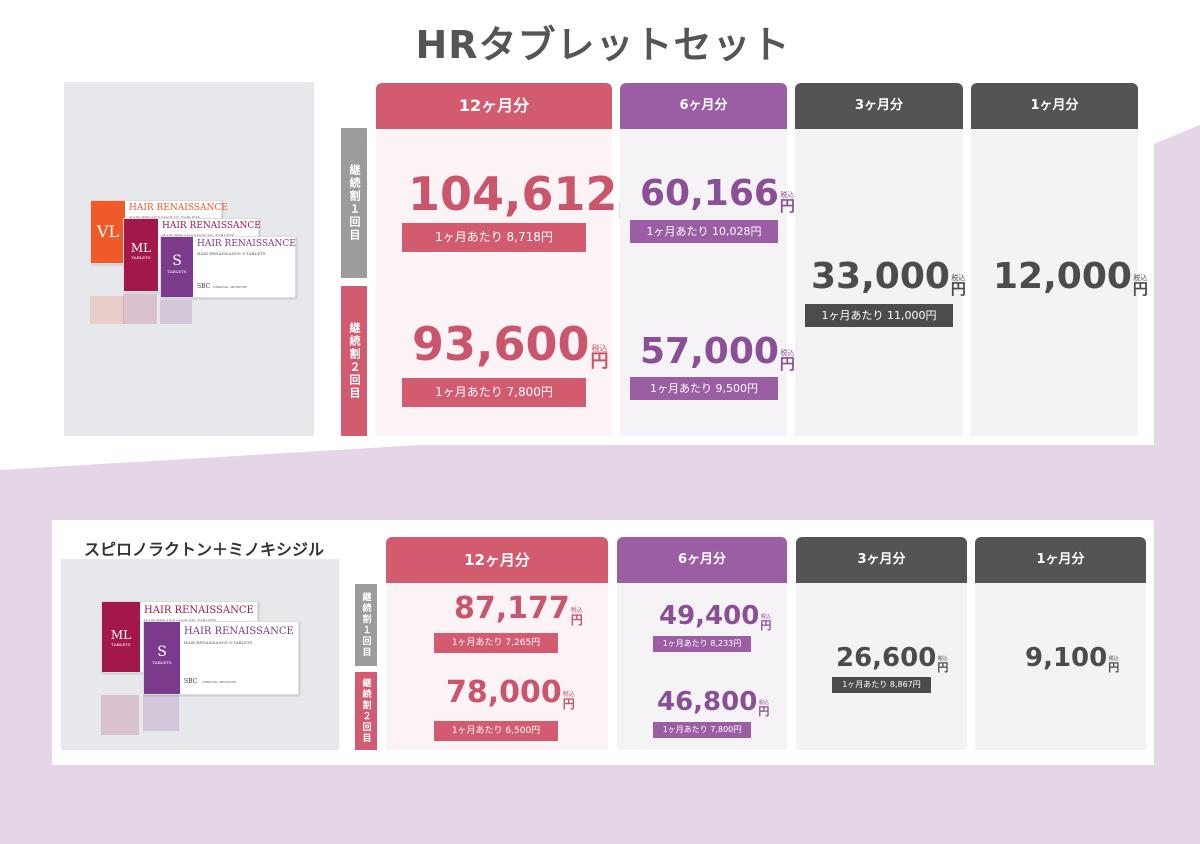 The width and height of the screenshot is (1200, 844). Describe the element at coordinates (702, 730) in the screenshot. I see `per-month-6m-second: 1ヶ月あたり 7,800円` at that location.